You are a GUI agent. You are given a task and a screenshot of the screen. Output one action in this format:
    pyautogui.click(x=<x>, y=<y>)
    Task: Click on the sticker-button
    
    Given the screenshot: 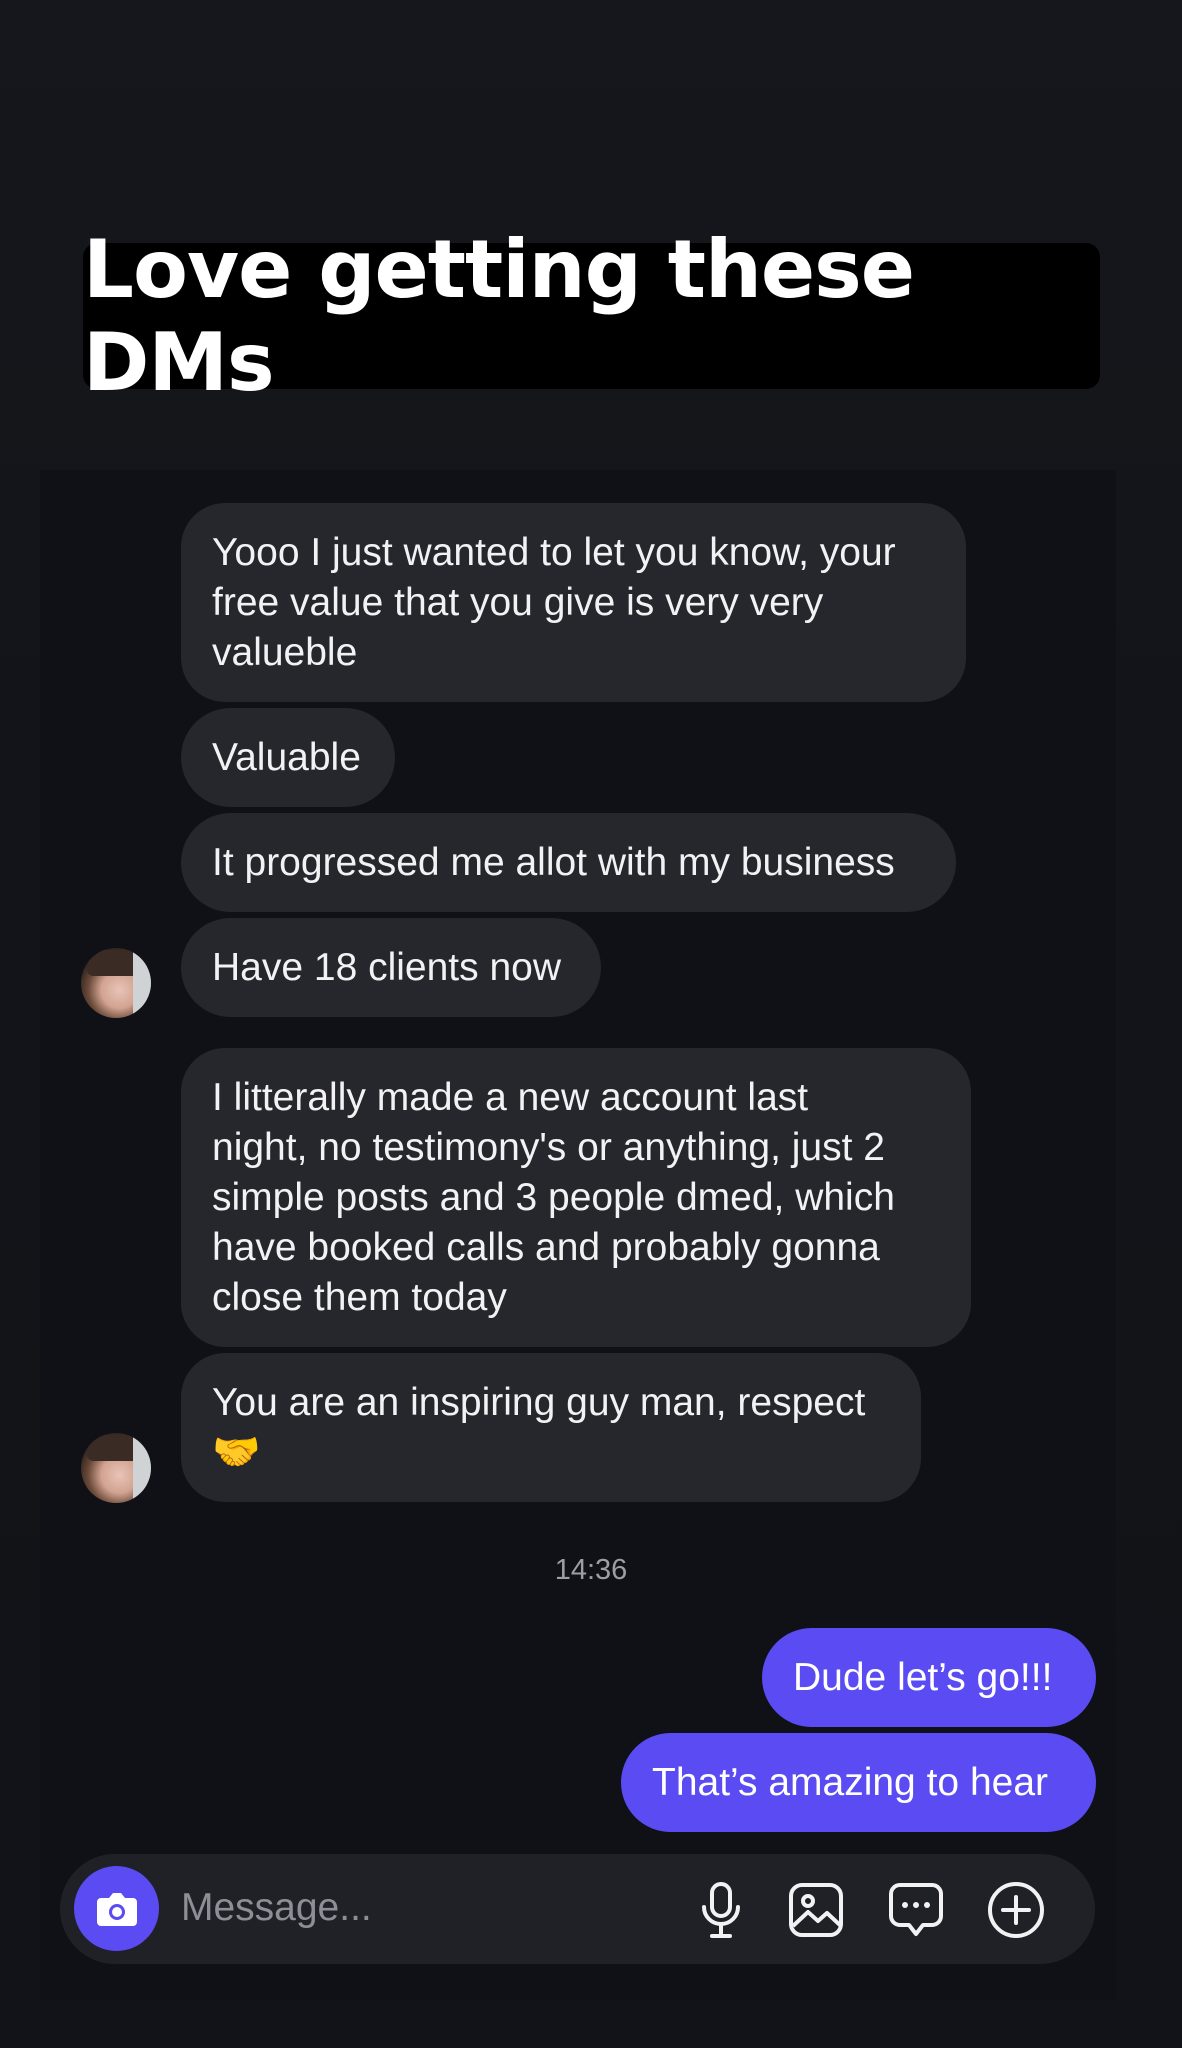 What is the action you would take?
    pyautogui.click(x=916, y=1910)
    